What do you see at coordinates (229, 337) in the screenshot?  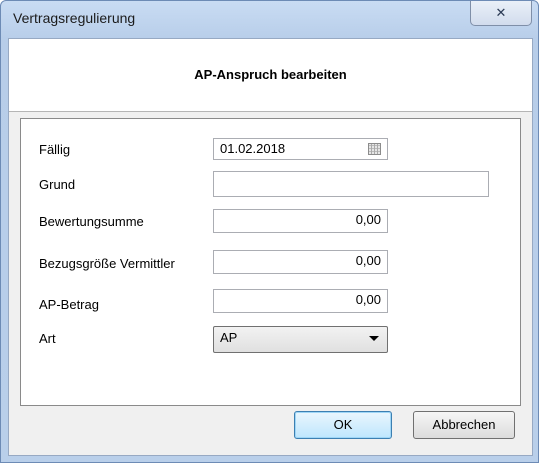 I see `art-value: AP` at bounding box center [229, 337].